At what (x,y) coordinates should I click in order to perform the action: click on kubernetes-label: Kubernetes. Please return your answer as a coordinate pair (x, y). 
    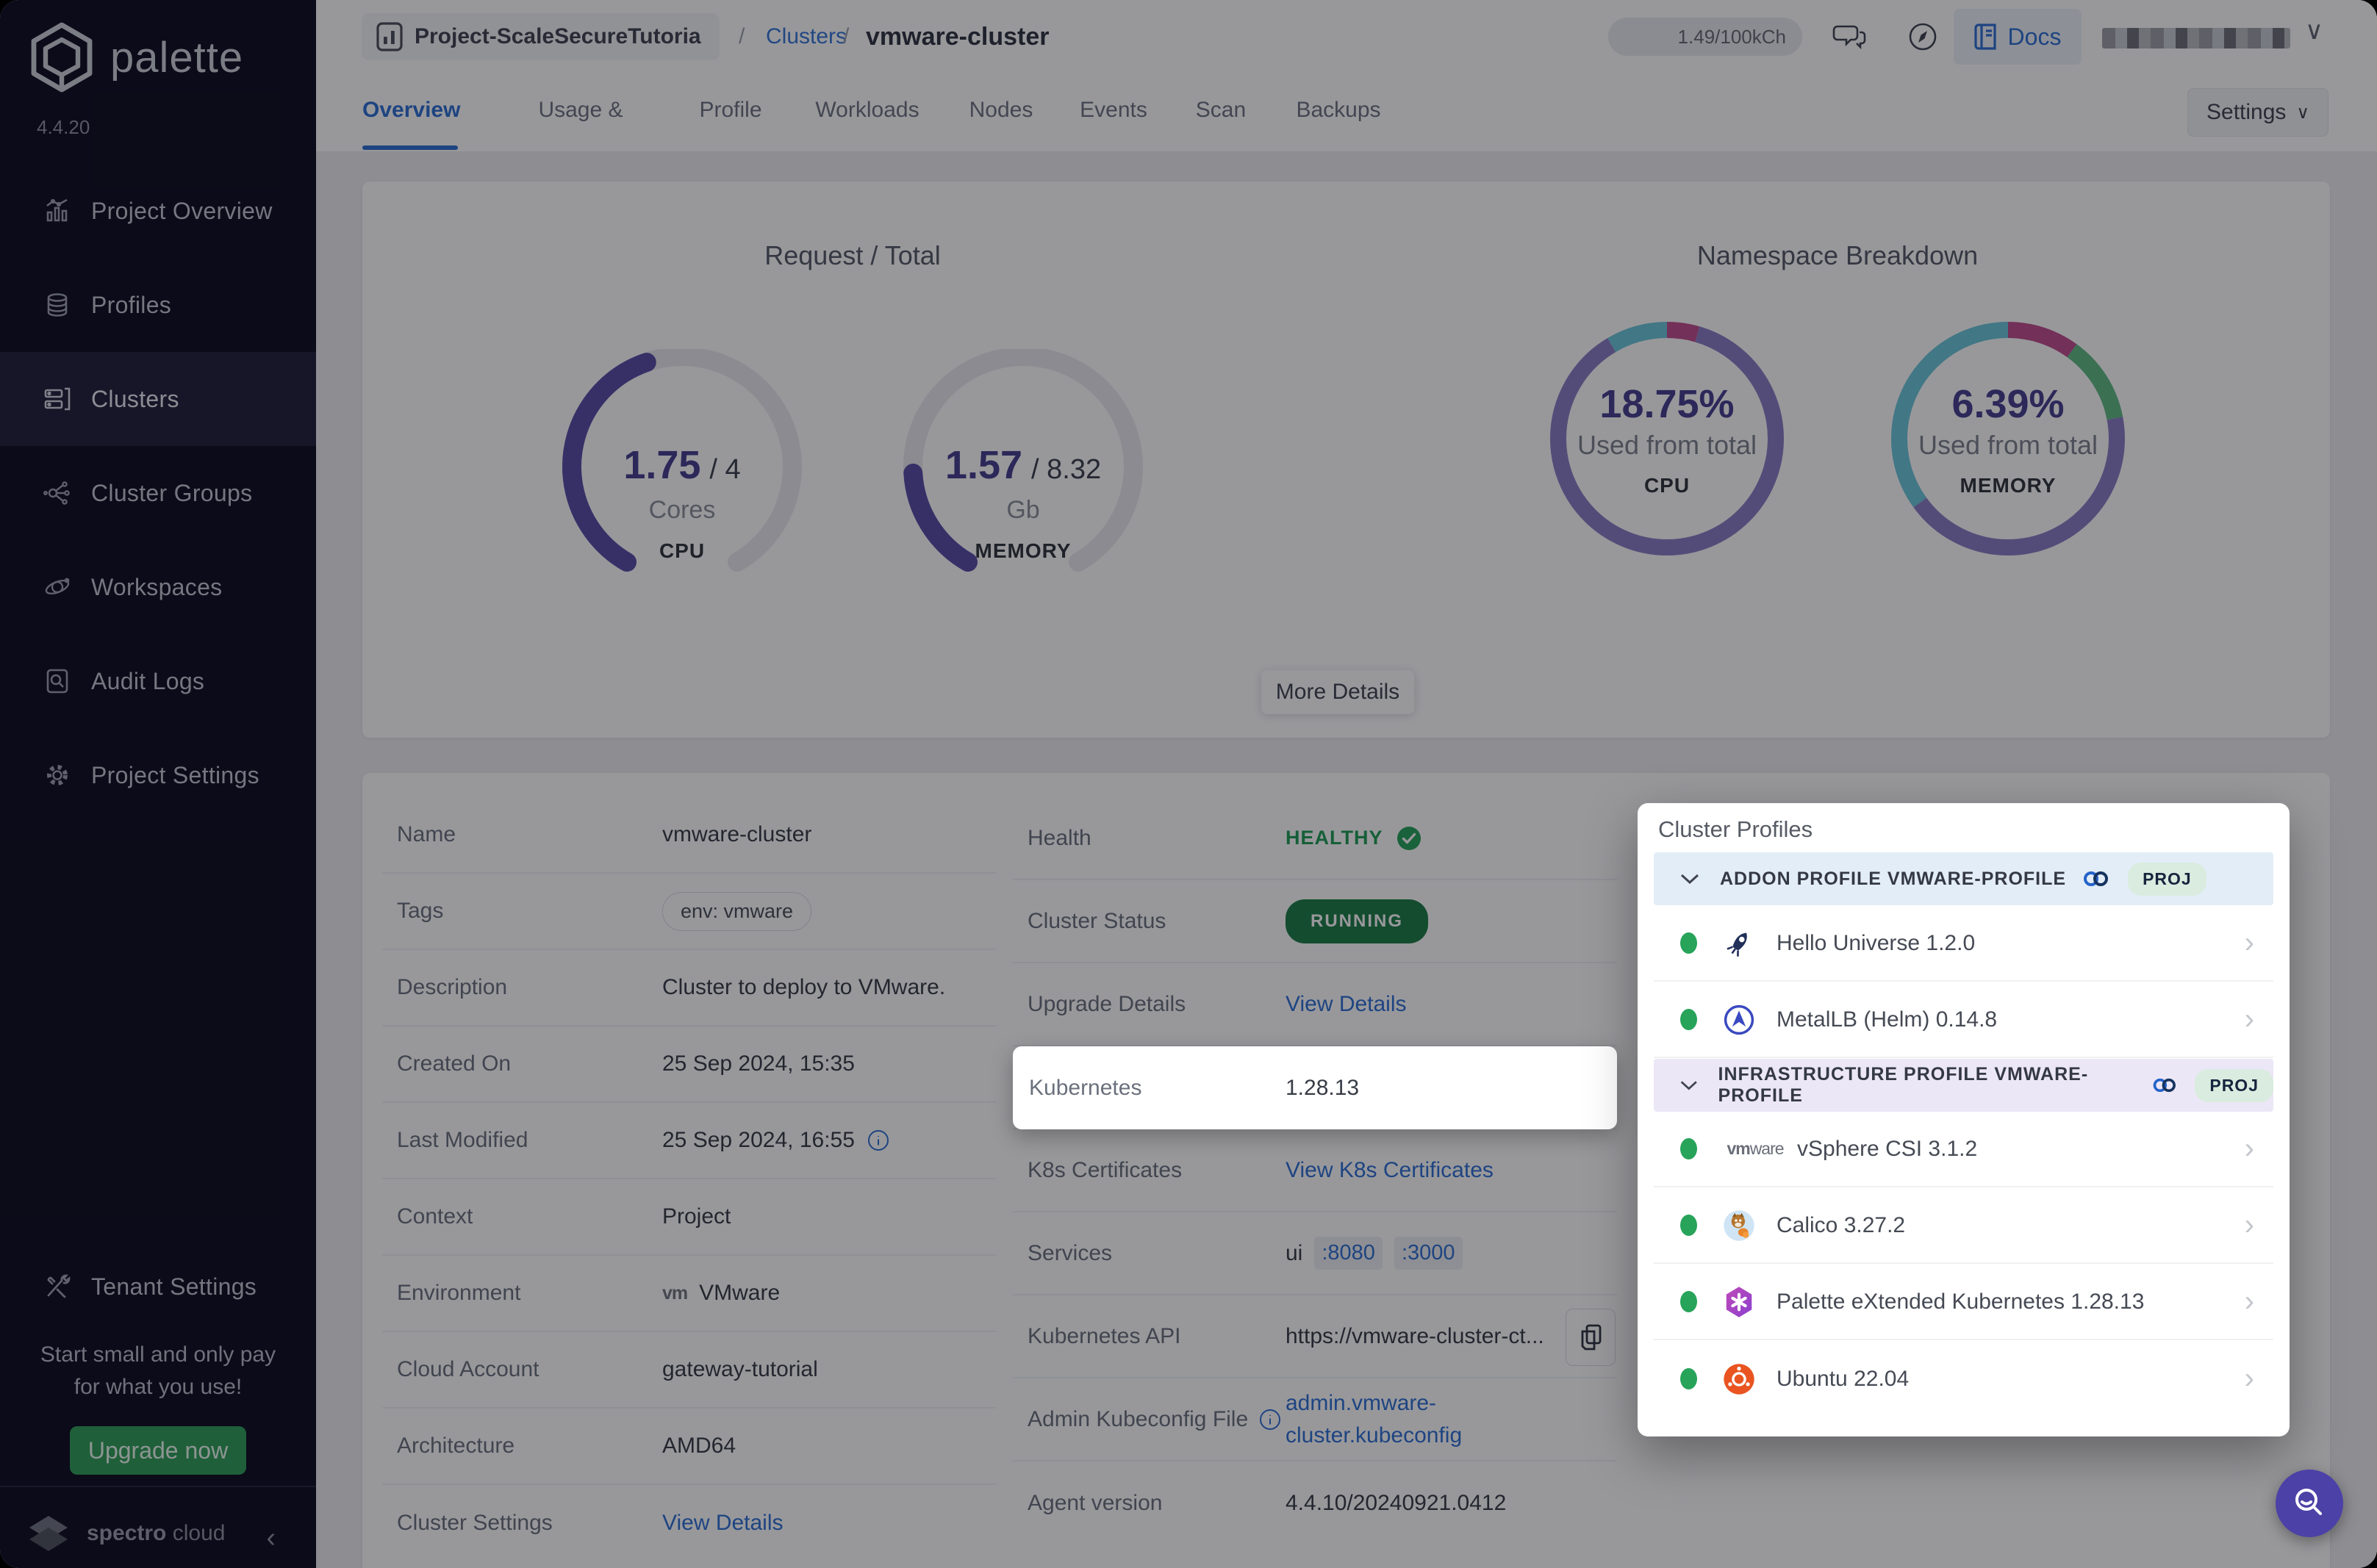
    Looking at the image, I should click on (1085, 1087).